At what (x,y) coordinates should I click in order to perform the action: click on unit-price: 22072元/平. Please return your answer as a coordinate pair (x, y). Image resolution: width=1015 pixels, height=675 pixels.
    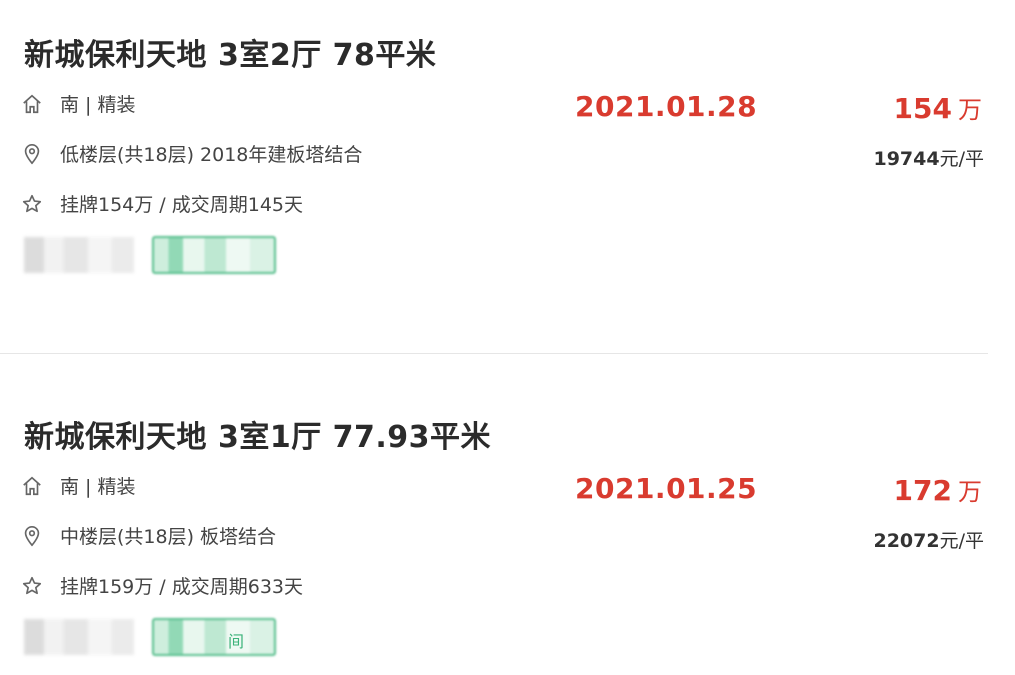
    Looking at the image, I should click on (928, 539).